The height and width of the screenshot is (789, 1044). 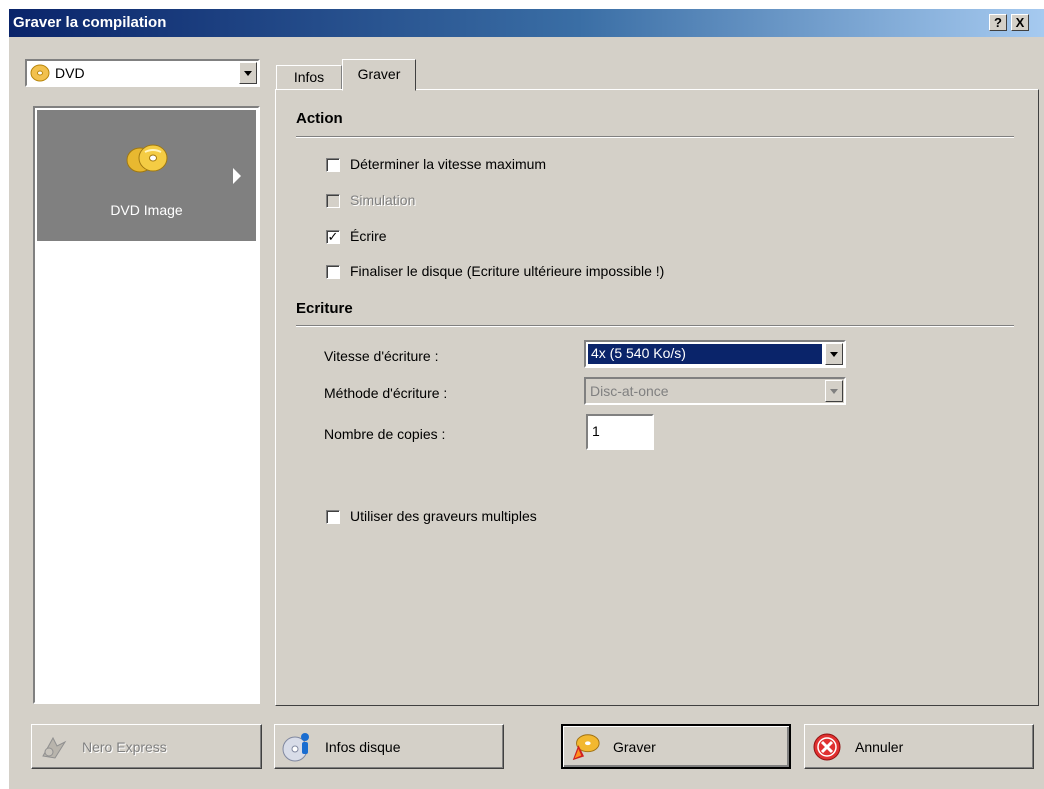 I want to click on burn-icon, so click(x=585, y=747).